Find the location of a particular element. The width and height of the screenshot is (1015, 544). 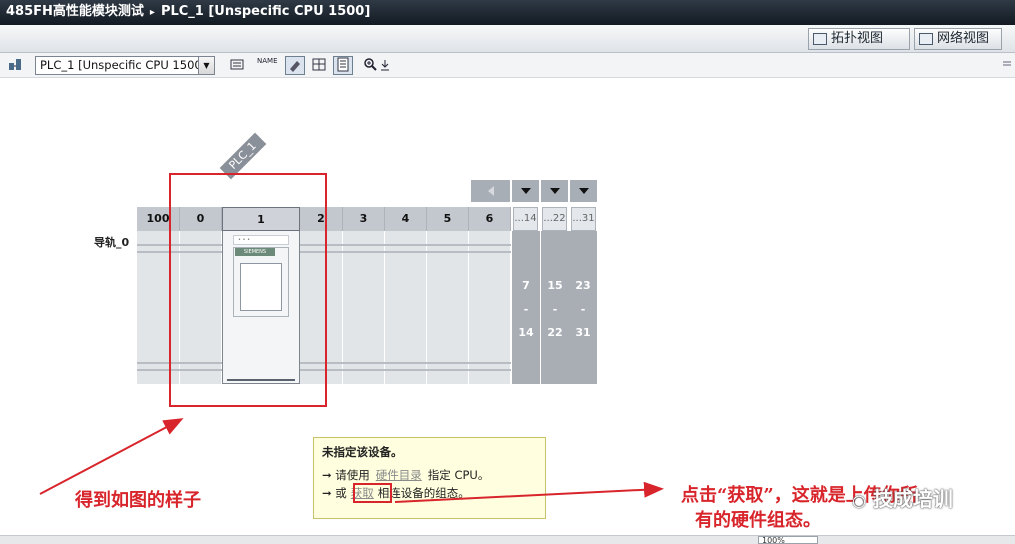

device-select: PLC_1 [Unspecific CPU 1500] ▼ is located at coordinates (125, 65).